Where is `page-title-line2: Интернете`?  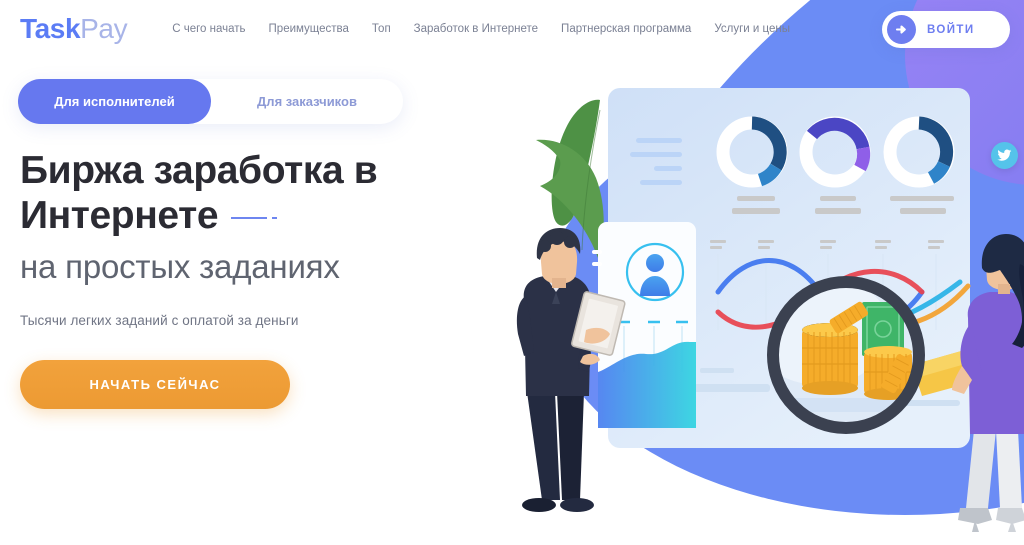
page-title-line2: Интернете is located at coordinates (119, 215).